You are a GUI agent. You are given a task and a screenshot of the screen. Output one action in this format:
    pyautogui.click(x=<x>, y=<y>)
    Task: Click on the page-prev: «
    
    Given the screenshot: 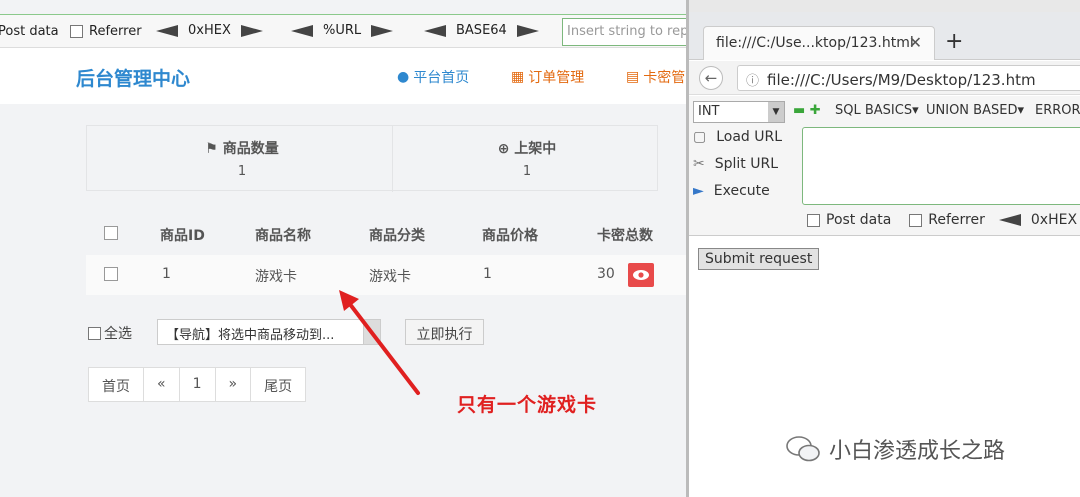 What is the action you would take?
    pyautogui.click(x=162, y=384)
    